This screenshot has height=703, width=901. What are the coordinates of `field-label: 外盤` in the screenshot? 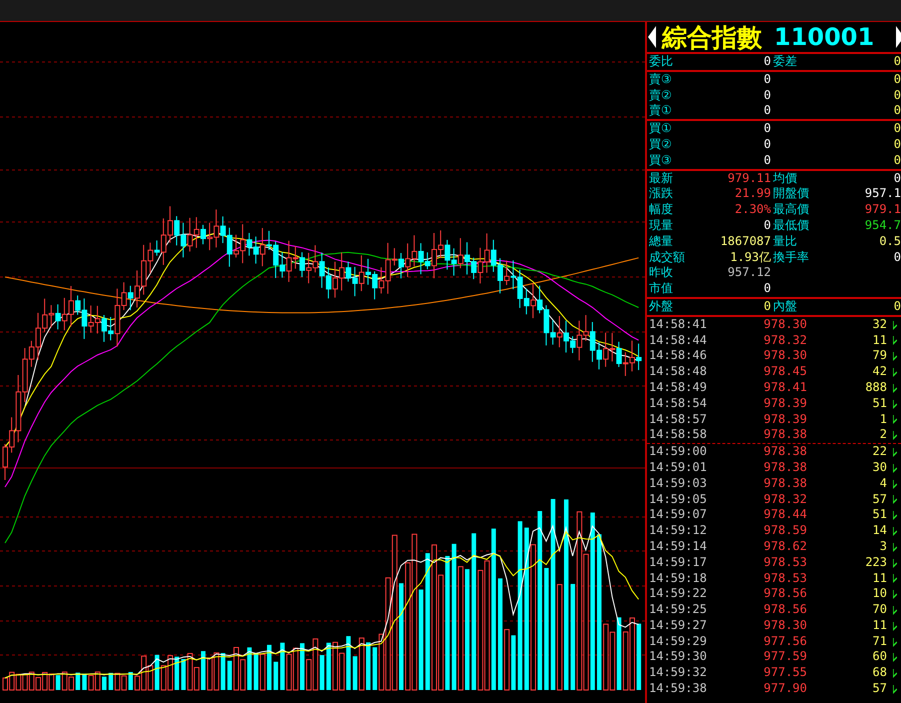 It's located at (661, 306).